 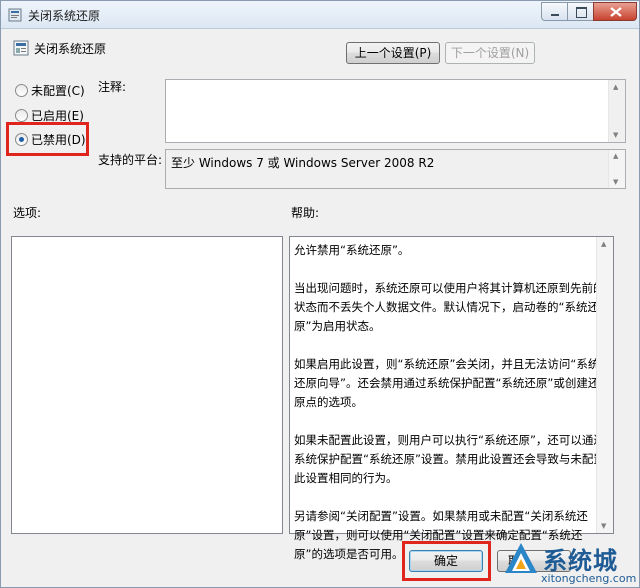 I want to click on watermark-url: xitongcheng.com, so click(x=589, y=578).